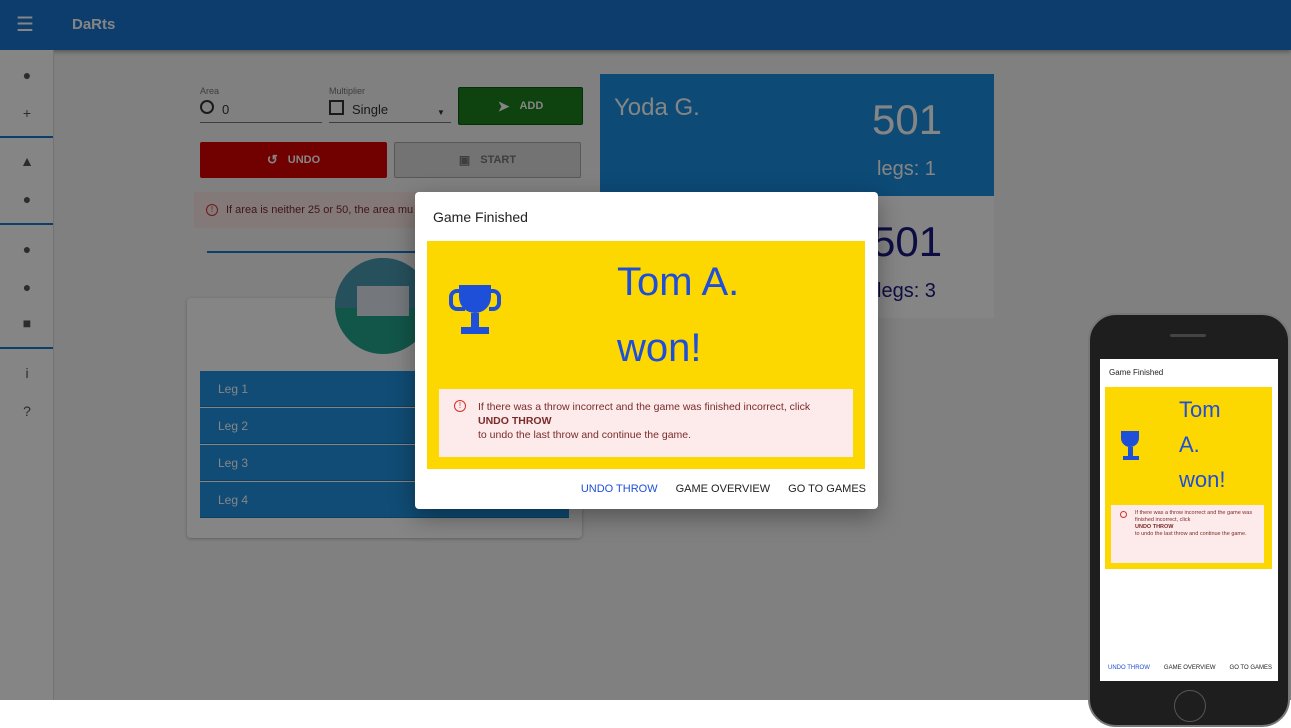 The height and width of the screenshot is (728, 1291). I want to click on dialog-actions: UNDO THROW GAME OVERVIEW GO TO GAMES, so click(723, 489).